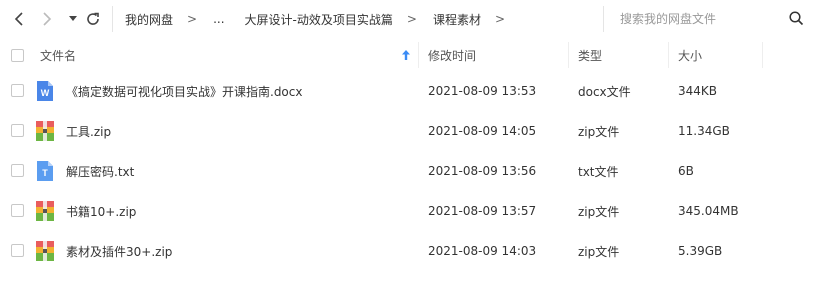  Describe the element at coordinates (73, 19) in the screenshot. I see `history-dropdown-icon` at that location.